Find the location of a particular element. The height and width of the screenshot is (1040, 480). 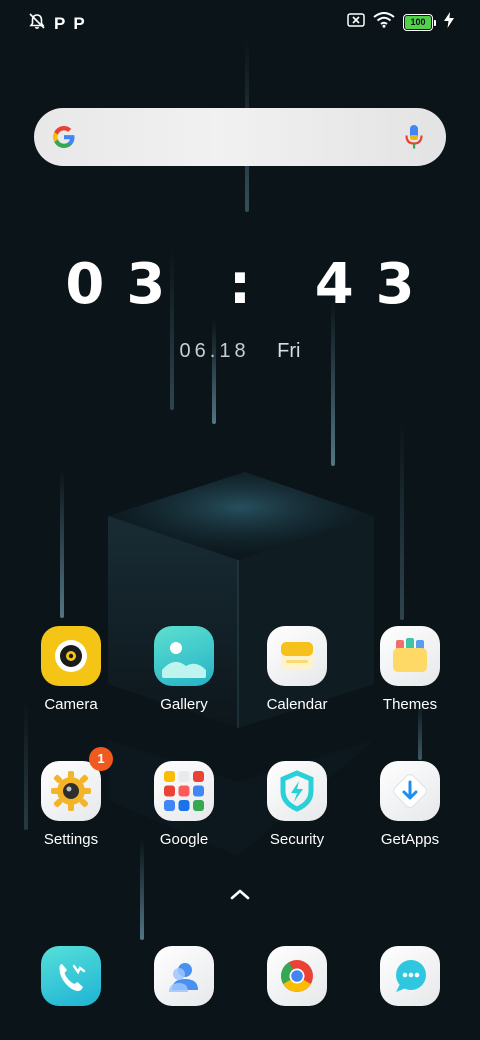

app-themes: Themes is located at coordinates (410, 669).